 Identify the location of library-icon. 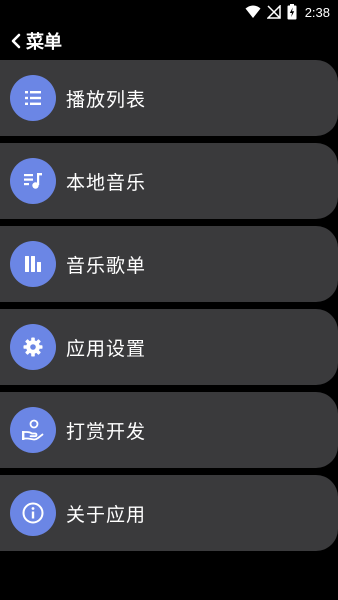
(33, 264).